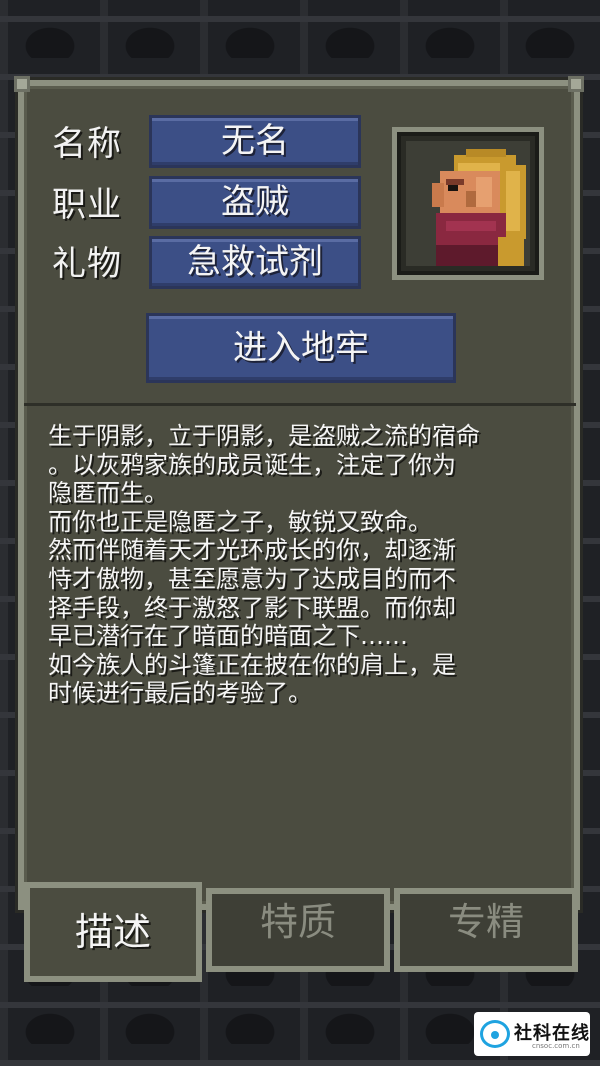  What do you see at coordinates (301, 348) in the screenshot?
I see `enter-dungeon-button: 进入地牢` at bounding box center [301, 348].